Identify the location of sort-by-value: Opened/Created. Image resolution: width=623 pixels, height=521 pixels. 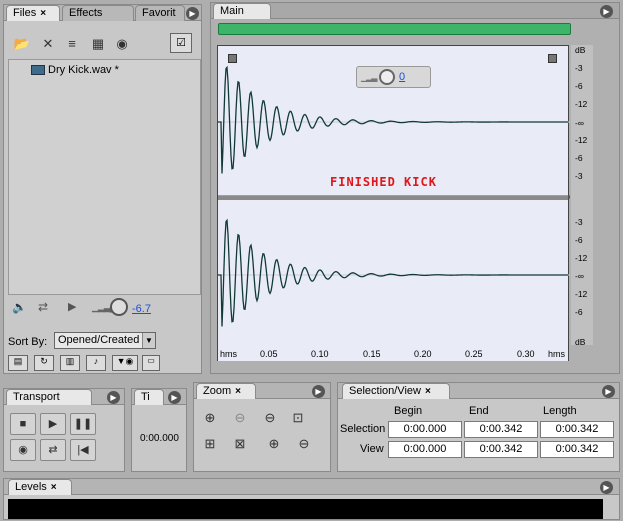
(99, 340).